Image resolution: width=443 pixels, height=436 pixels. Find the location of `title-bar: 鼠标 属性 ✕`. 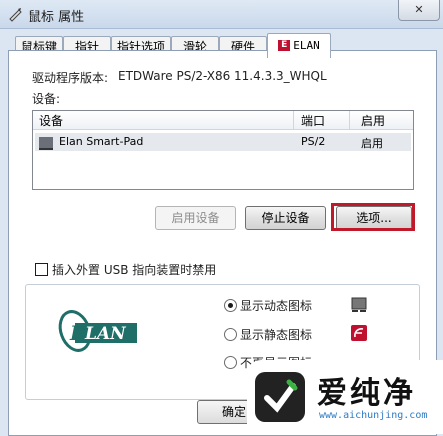

title-bar: 鼠标 属性 ✕ is located at coordinates (221, 14).